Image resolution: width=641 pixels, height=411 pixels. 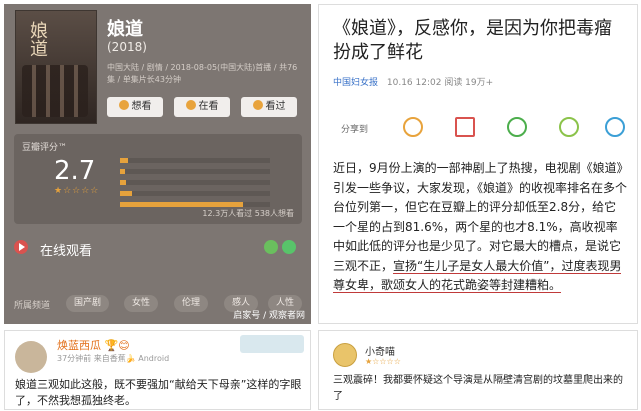 I want to click on smile-icon, so click(x=123, y=105).